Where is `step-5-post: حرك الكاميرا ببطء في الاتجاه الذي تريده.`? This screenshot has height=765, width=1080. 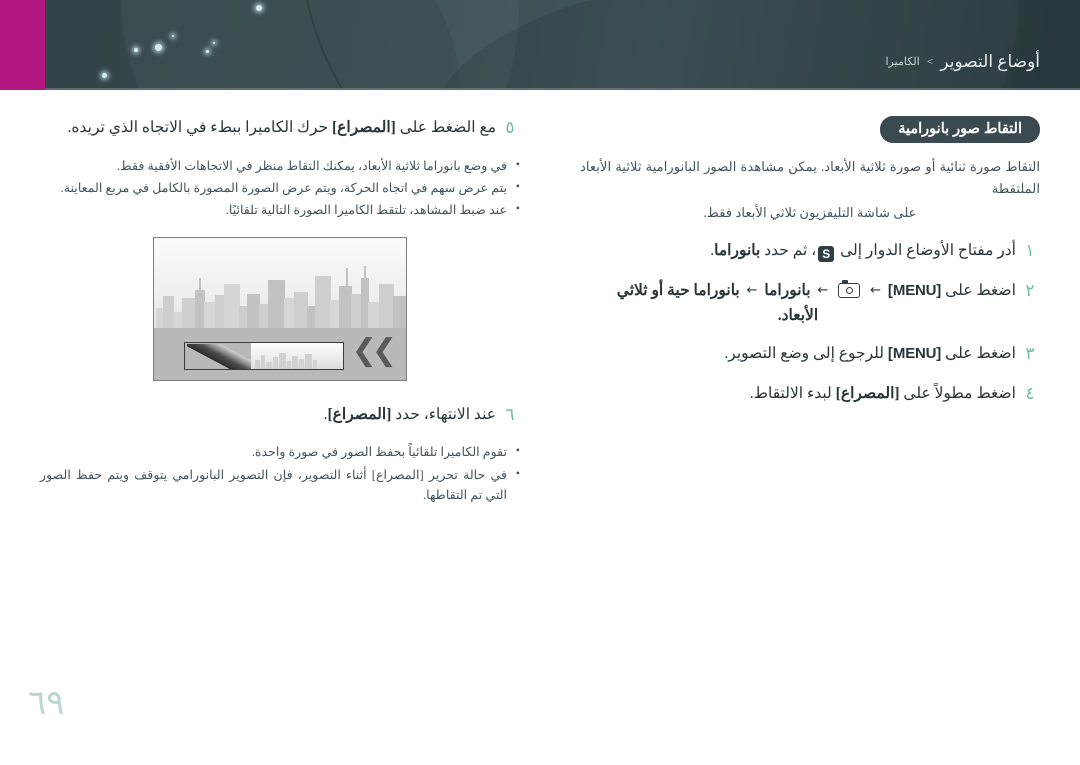
step-5-post: حرك الكاميرا ببطء في الاتجاه الذي تريده. is located at coordinates (198, 127).